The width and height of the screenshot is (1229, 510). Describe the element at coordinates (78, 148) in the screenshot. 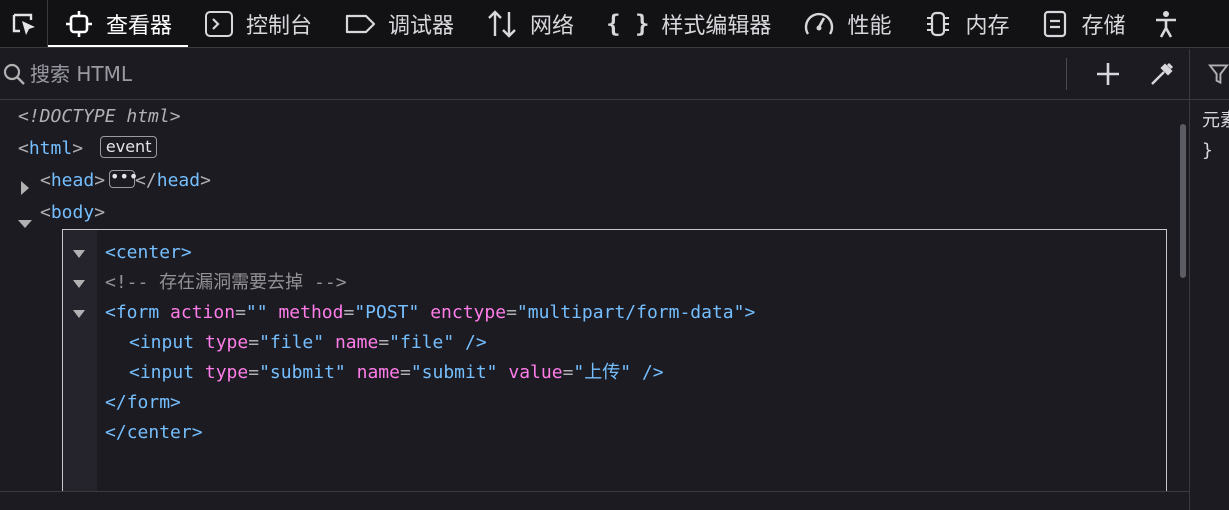

I see `html-close-bracket: >` at that location.